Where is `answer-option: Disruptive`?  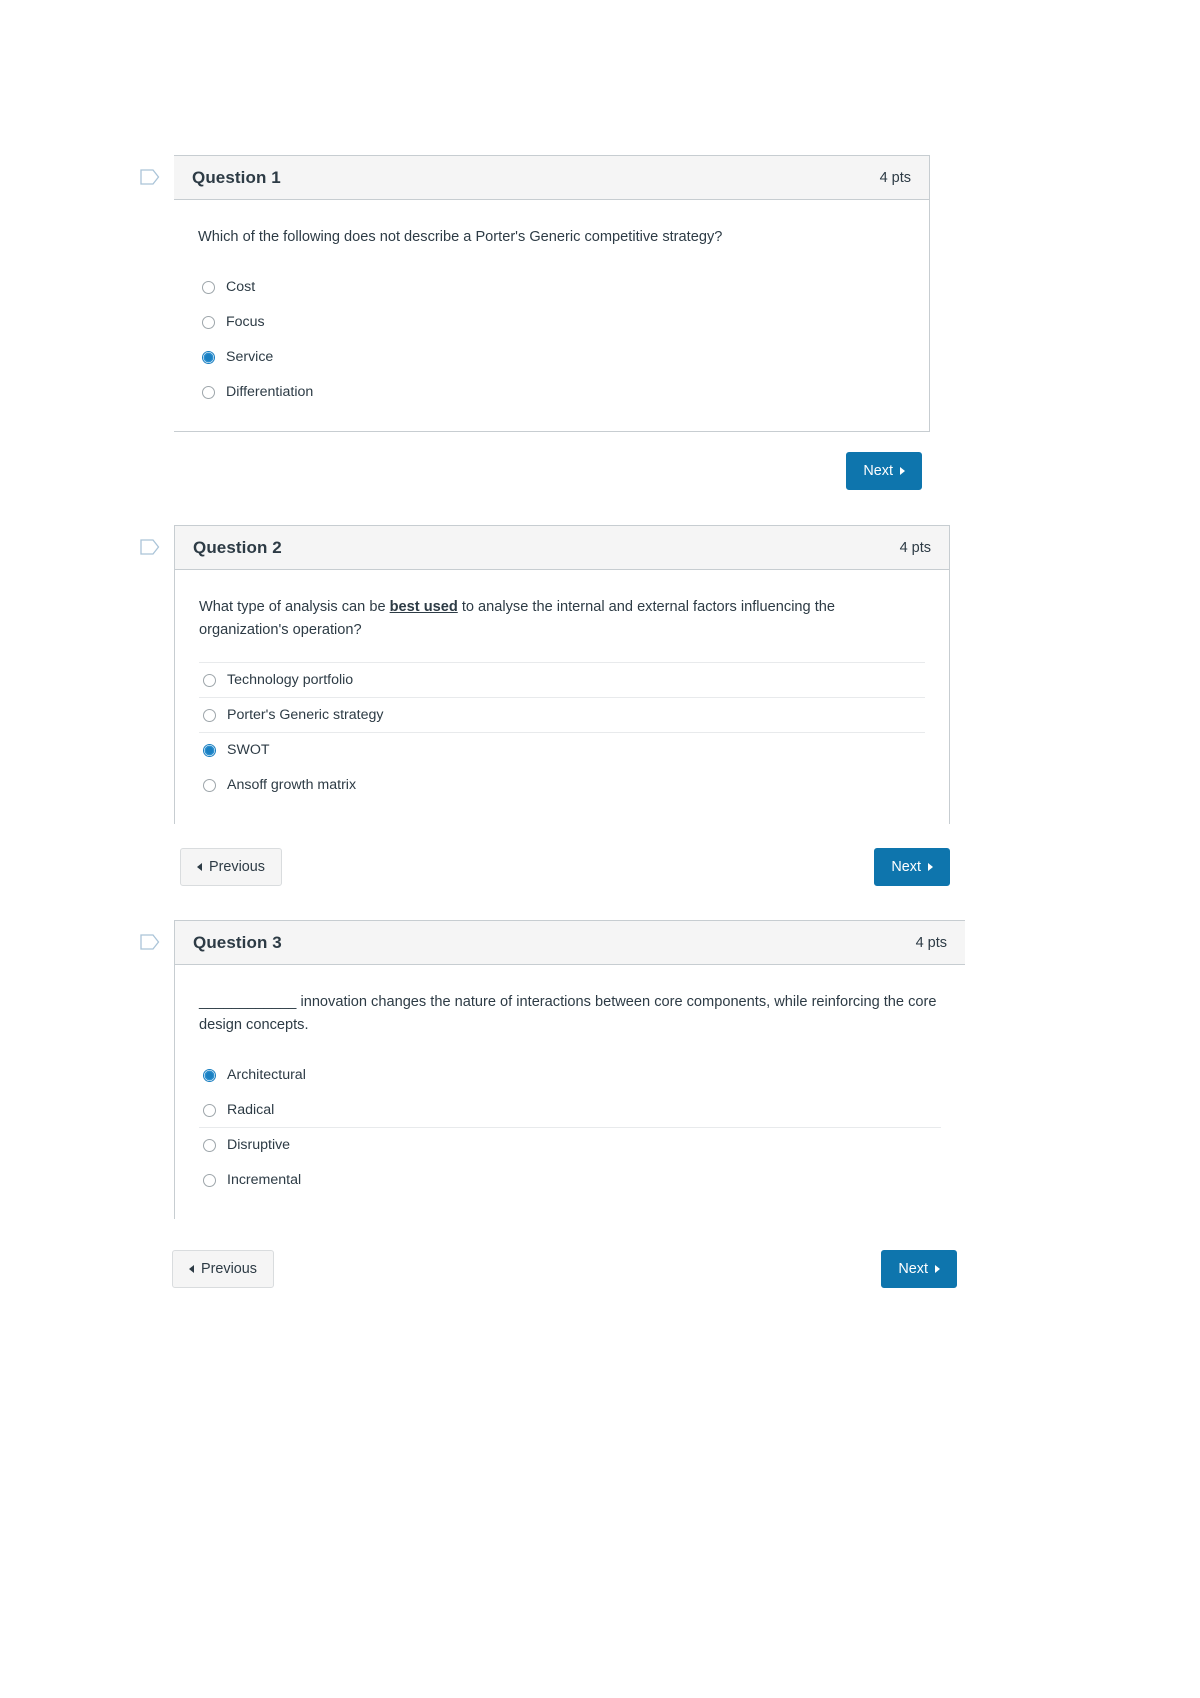 answer-option: Disruptive is located at coordinates (570, 1144).